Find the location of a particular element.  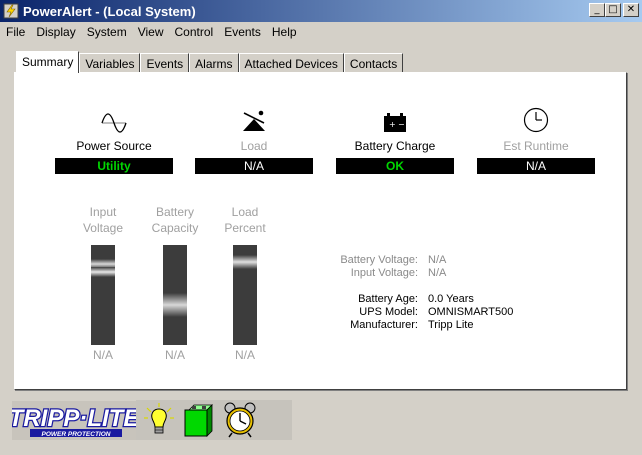

gauge-title-line2: Percent is located at coordinates (245, 228).